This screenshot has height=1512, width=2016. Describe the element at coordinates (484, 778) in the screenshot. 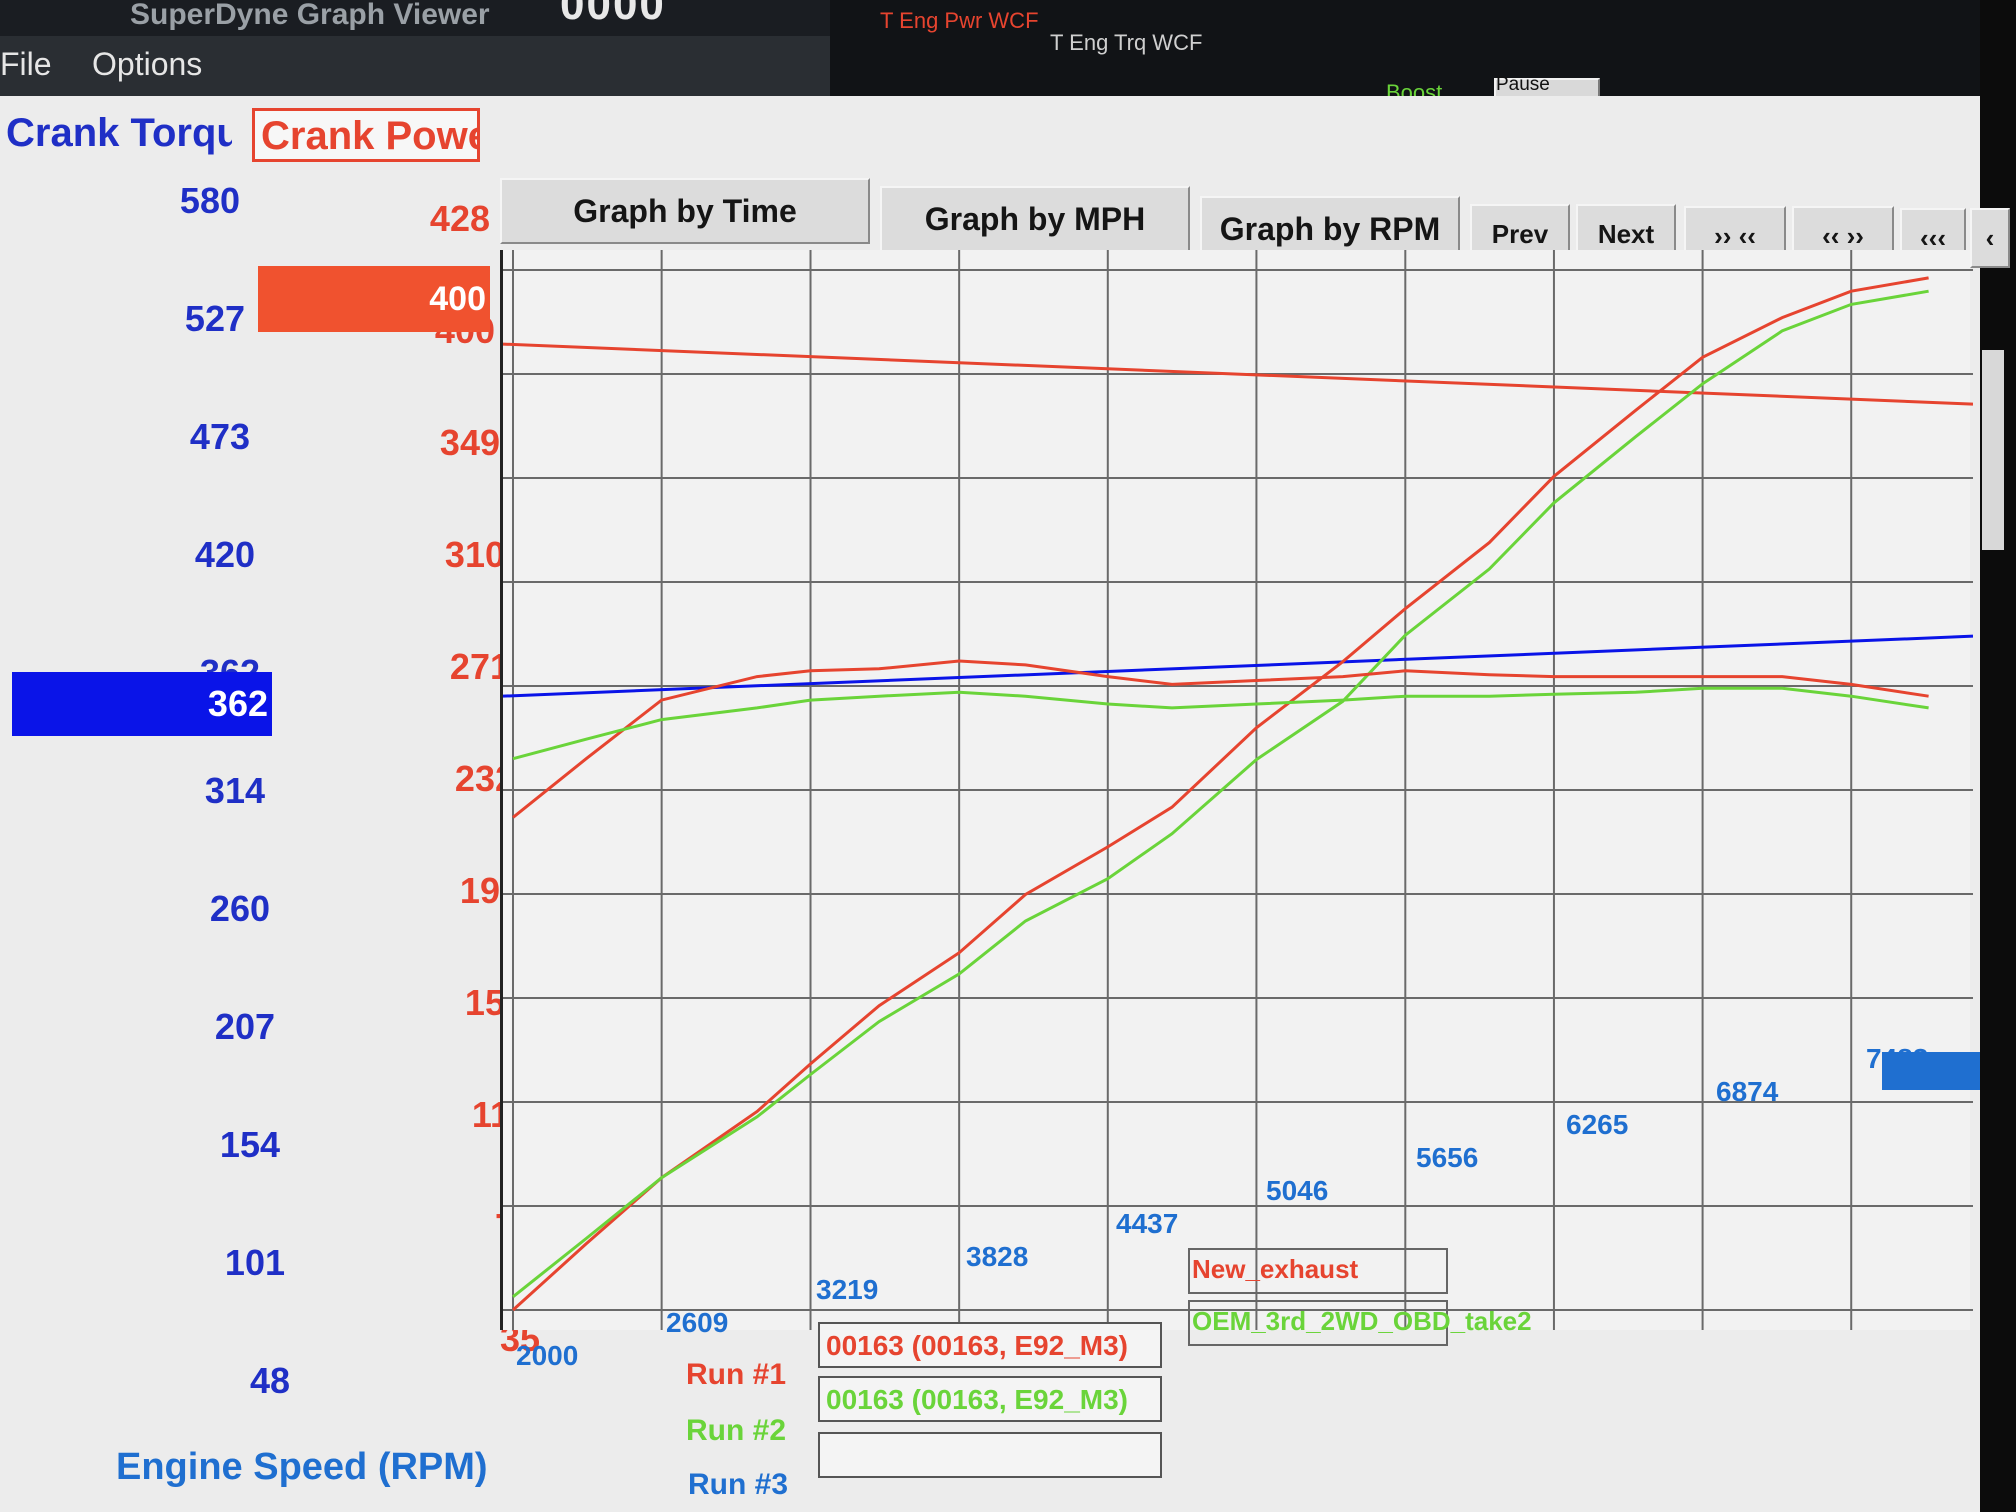

I see `power-tick-label: 232` at that location.